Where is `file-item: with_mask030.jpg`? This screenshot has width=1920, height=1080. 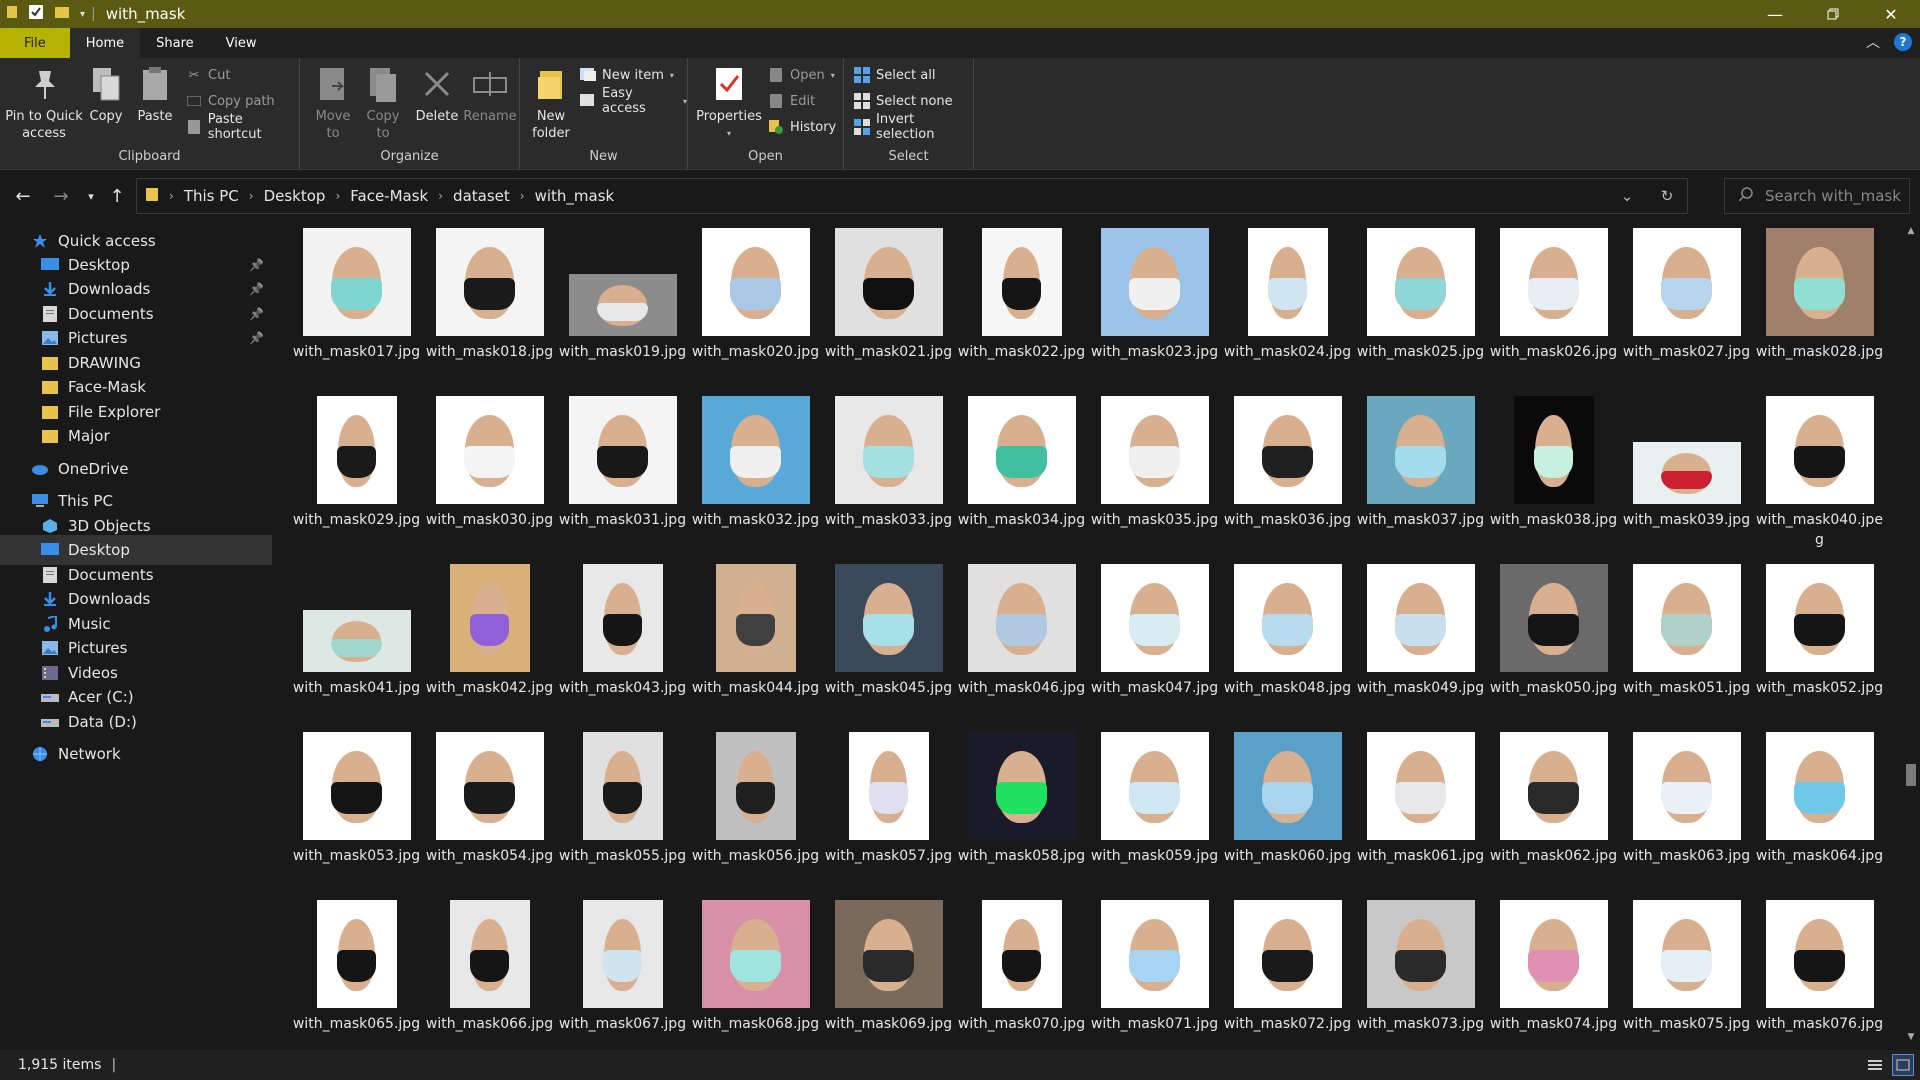 file-item: with_mask030.jpg is located at coordinates (489, 470).